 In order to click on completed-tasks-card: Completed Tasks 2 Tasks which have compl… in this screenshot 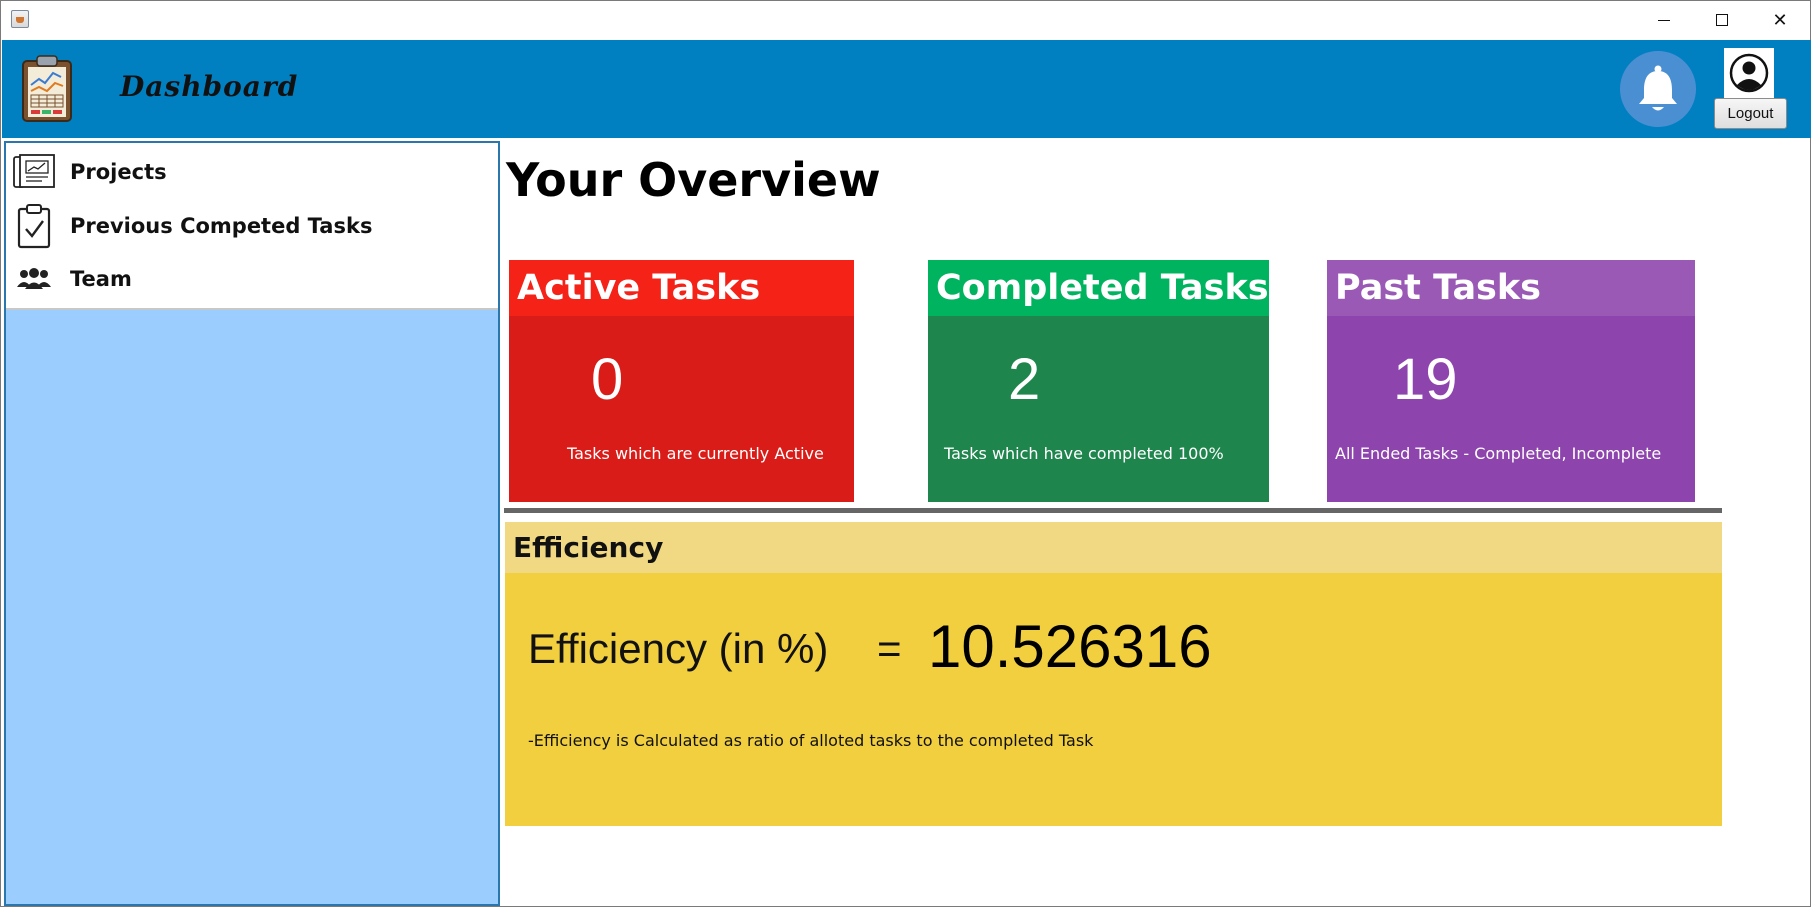, I will do `click(1098, 381)`.